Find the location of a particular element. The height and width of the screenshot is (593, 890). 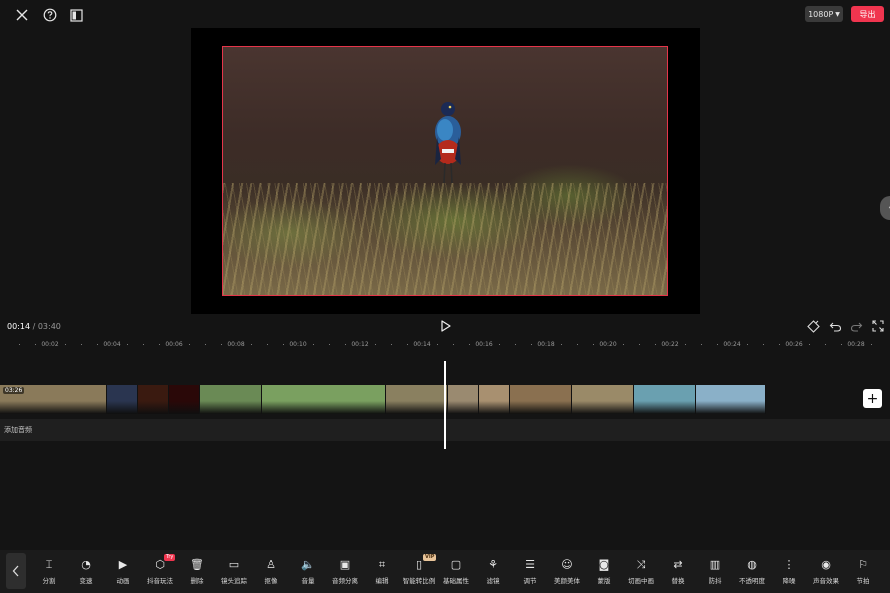

tool-opacity: ◍ 不透明度 is located at coordinates (752, 573).